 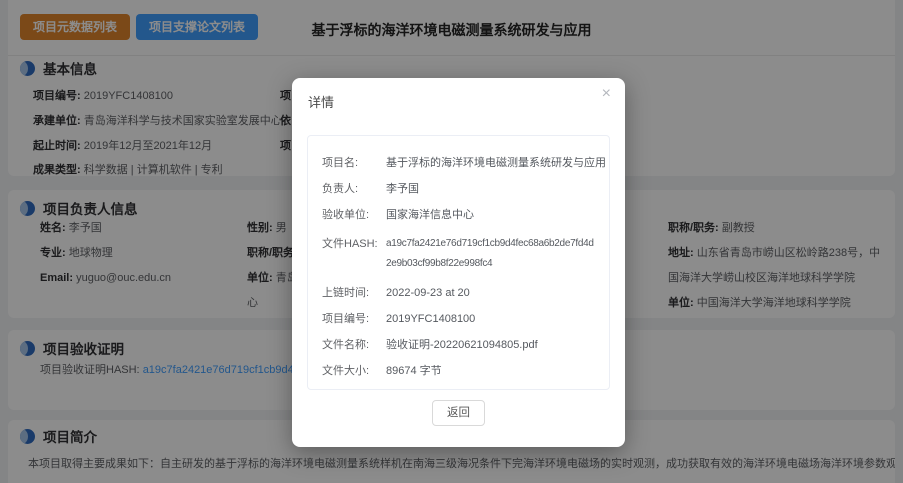 What do you see at coordinates (399, 319) in the screenshot?
I see `modal-project-number-row: 项目编号: 2019YFC1408100` at bounding box center [399, 319].